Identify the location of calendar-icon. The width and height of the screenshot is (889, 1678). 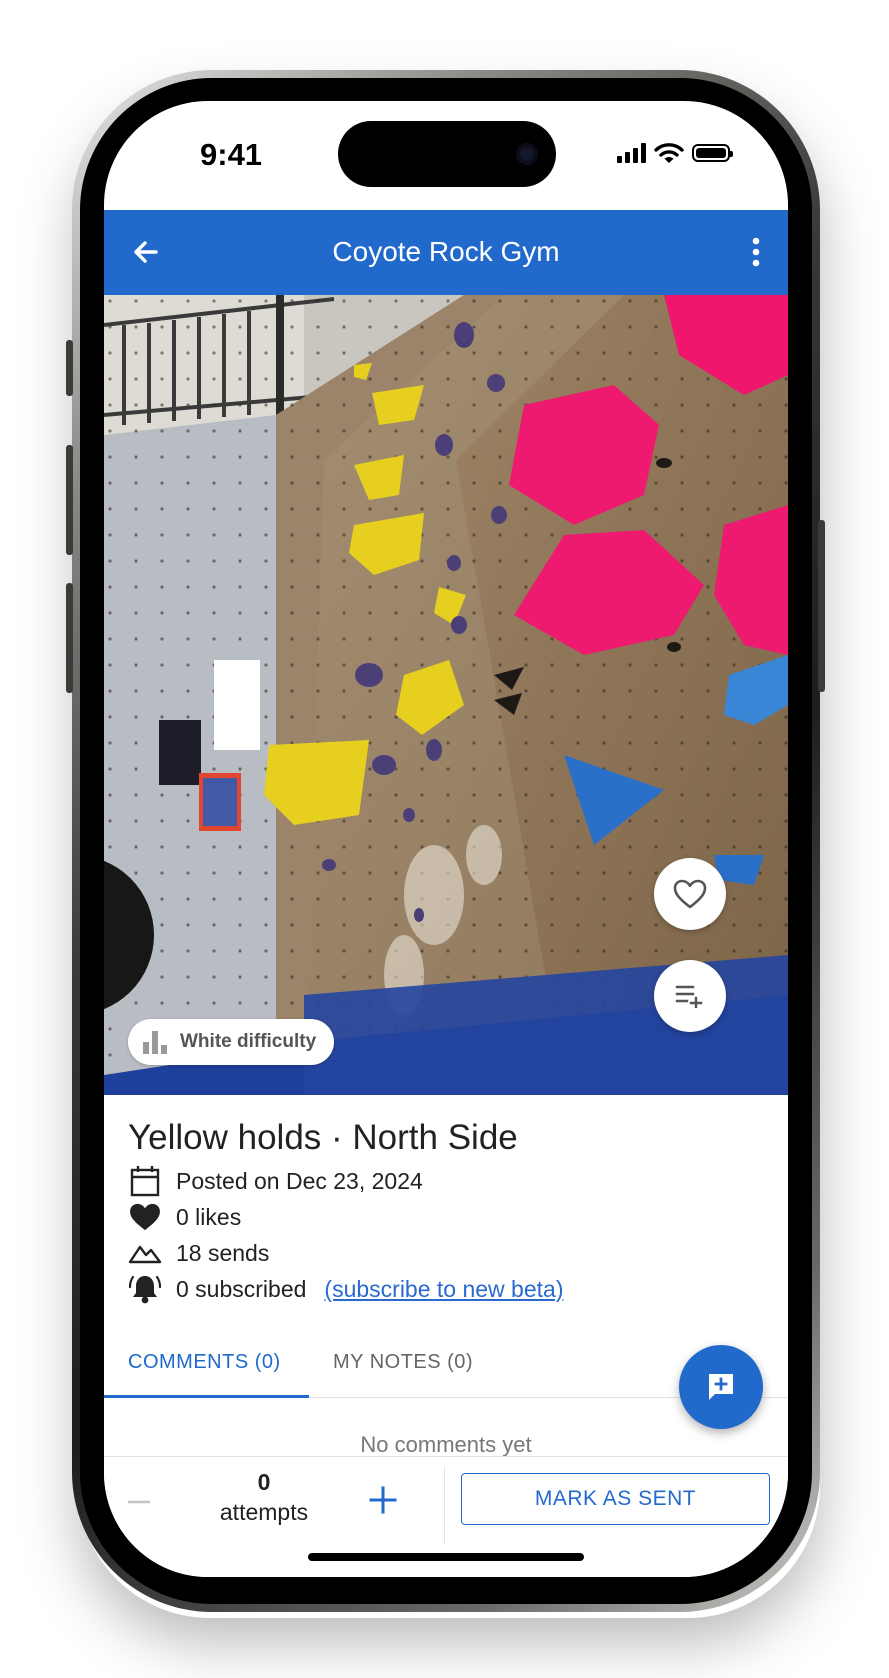
(145, 1181).